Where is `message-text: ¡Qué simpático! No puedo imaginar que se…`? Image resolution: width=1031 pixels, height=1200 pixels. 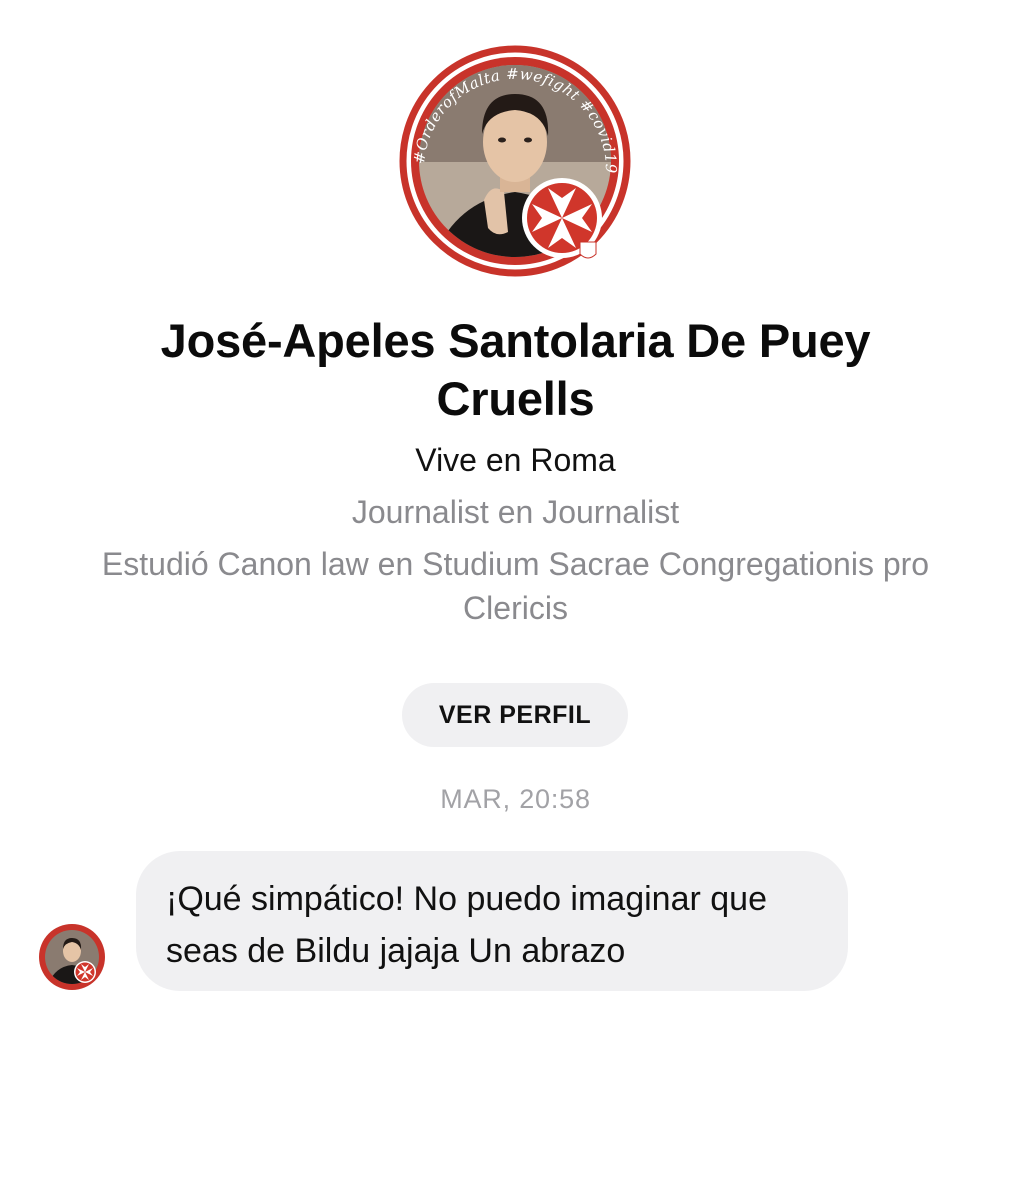 message-text: ¡Qué simpático! No puedo imaginar que se… is located at coordinates (466, 925).